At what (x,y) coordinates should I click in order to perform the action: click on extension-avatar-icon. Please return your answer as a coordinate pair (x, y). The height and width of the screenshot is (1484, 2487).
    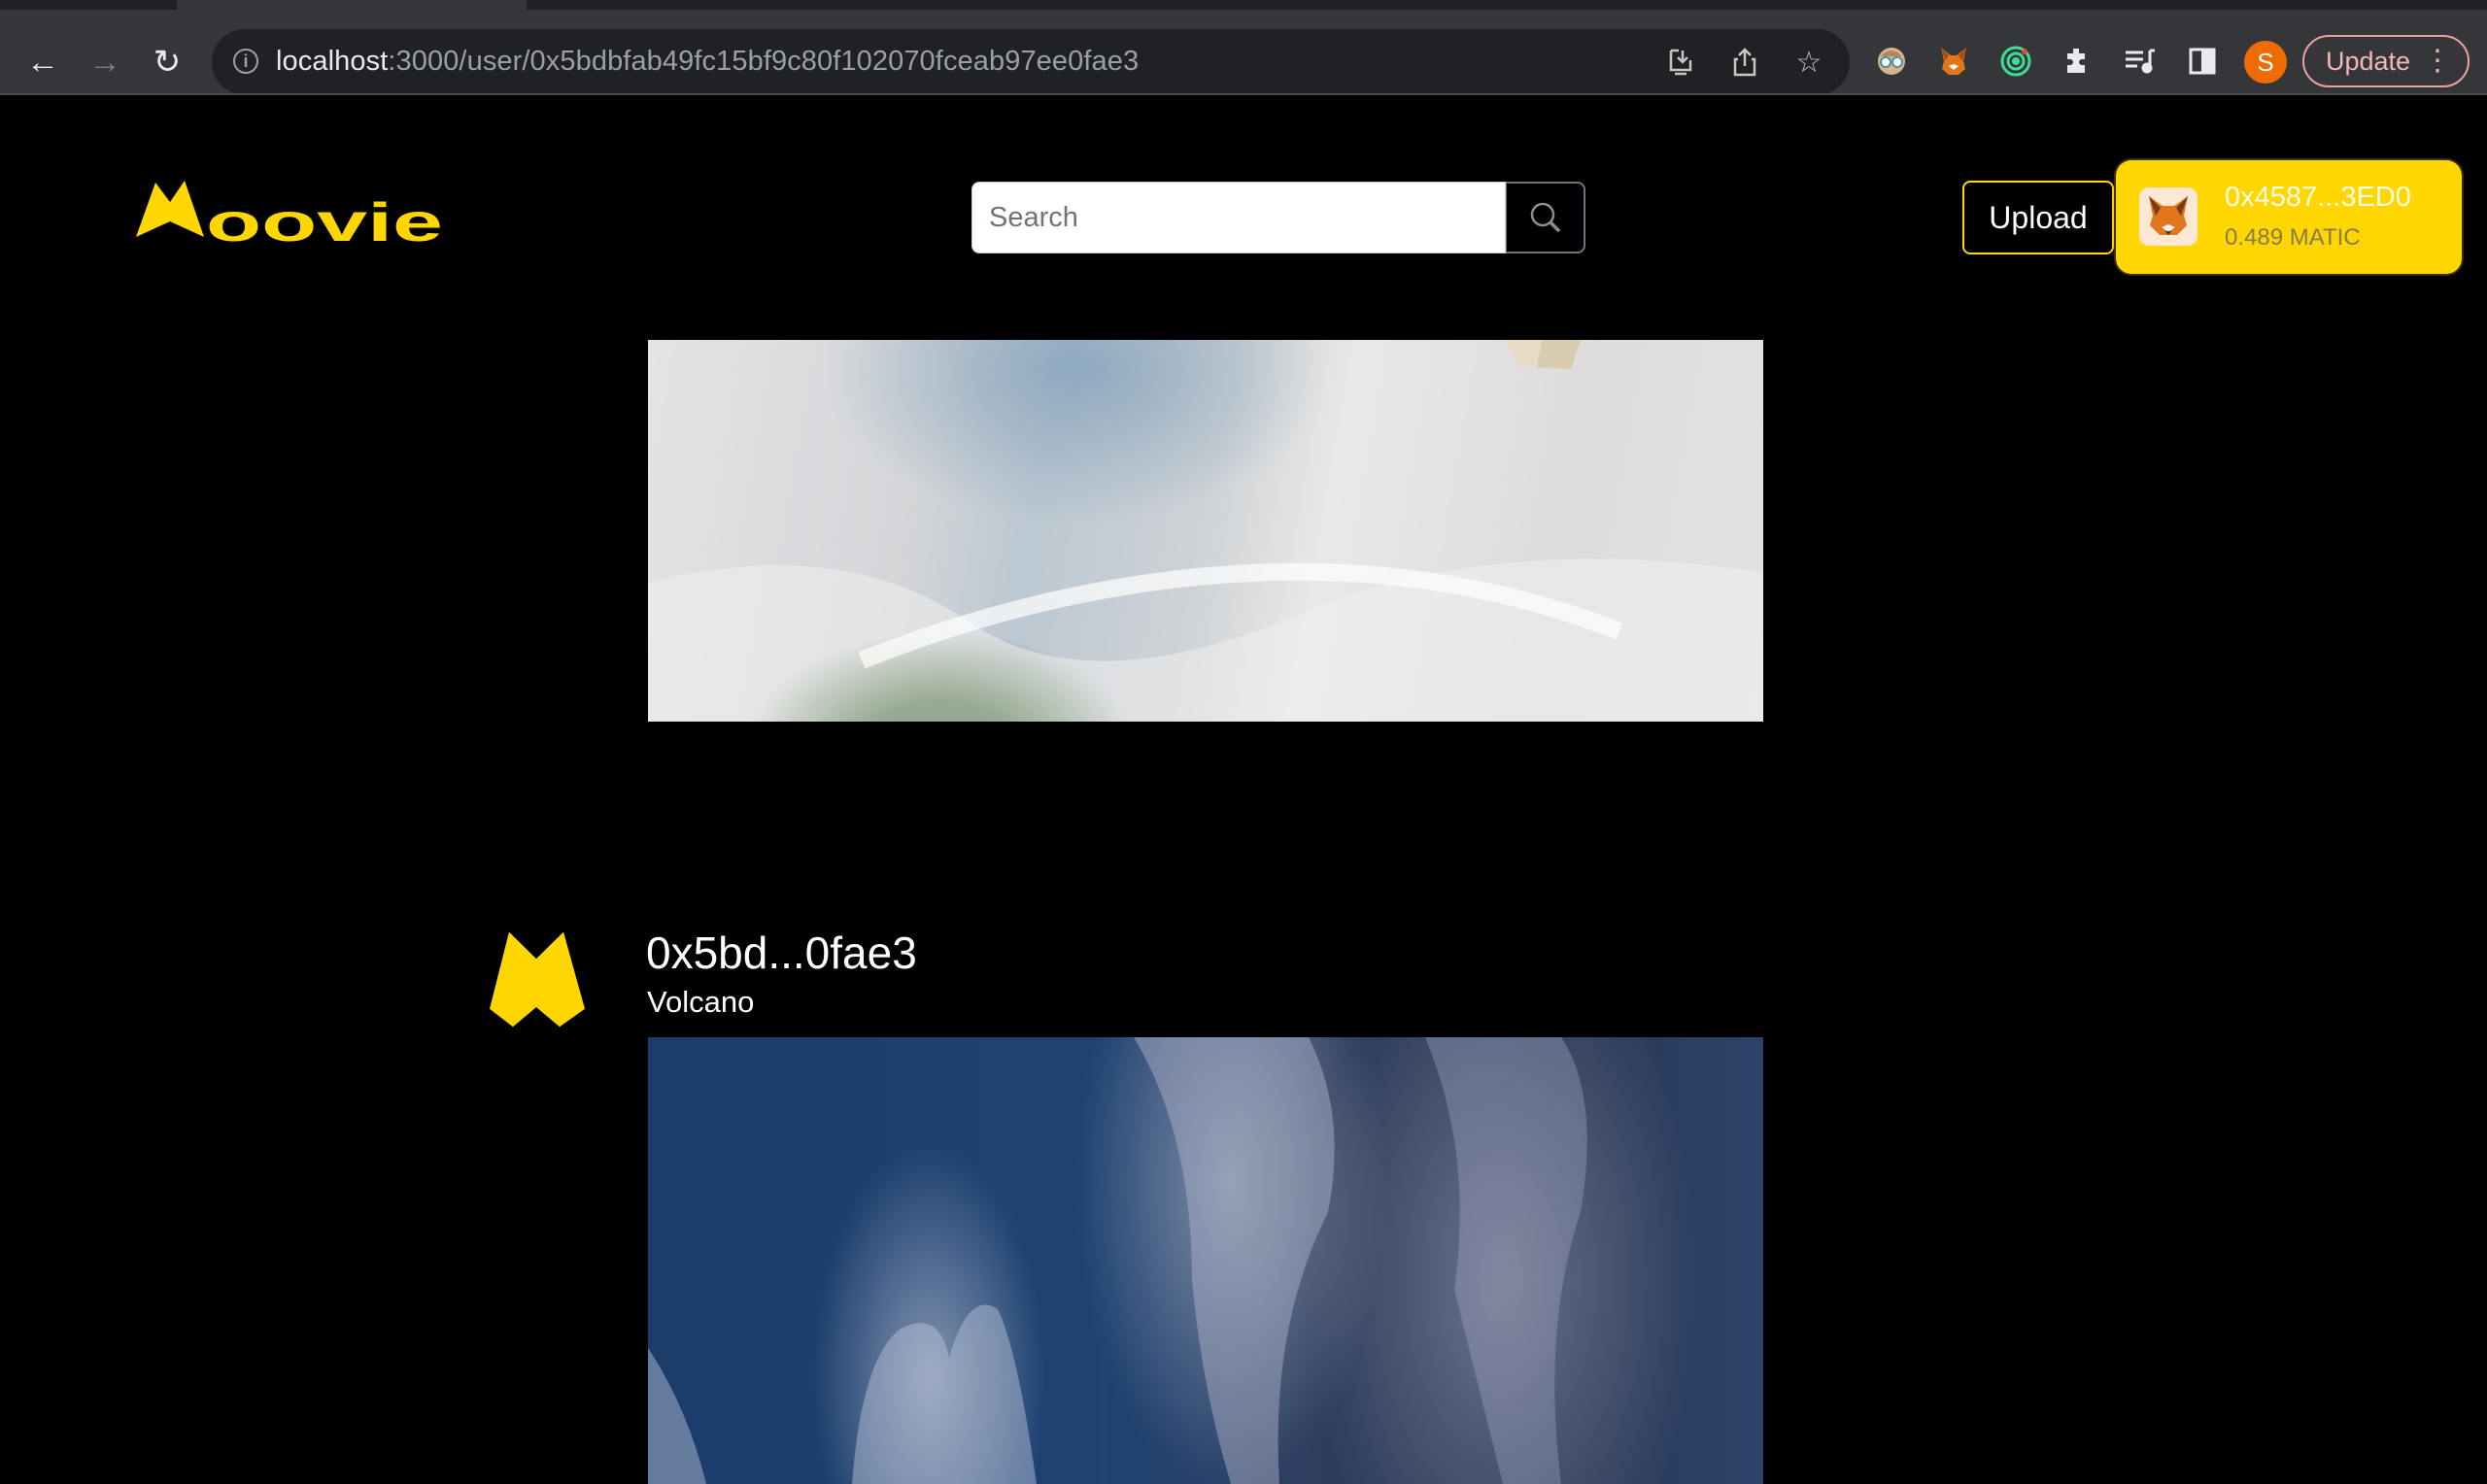
    Looking at the image, I should click on (1891, 61).